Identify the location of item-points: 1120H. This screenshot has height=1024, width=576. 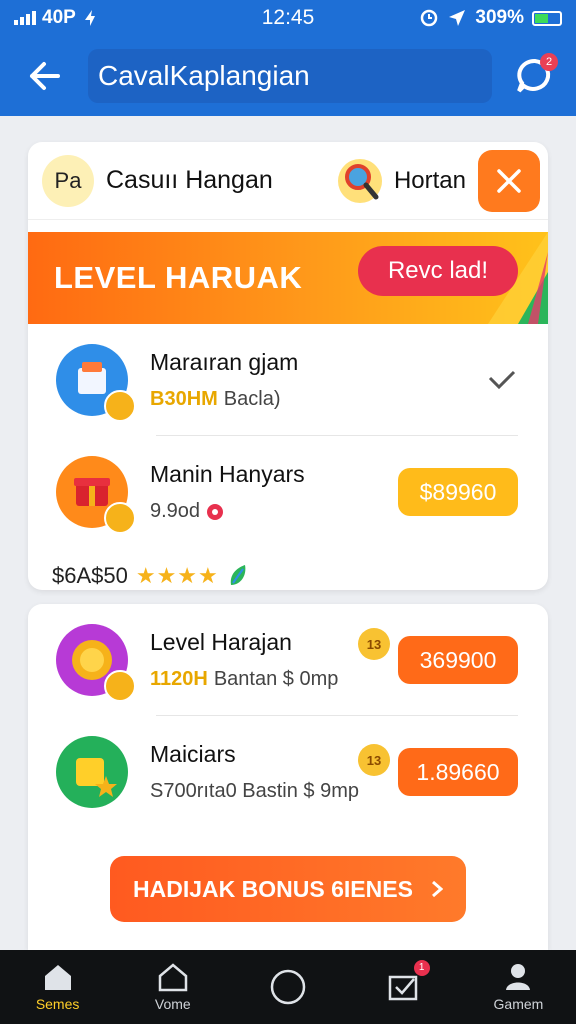
(179, 679).